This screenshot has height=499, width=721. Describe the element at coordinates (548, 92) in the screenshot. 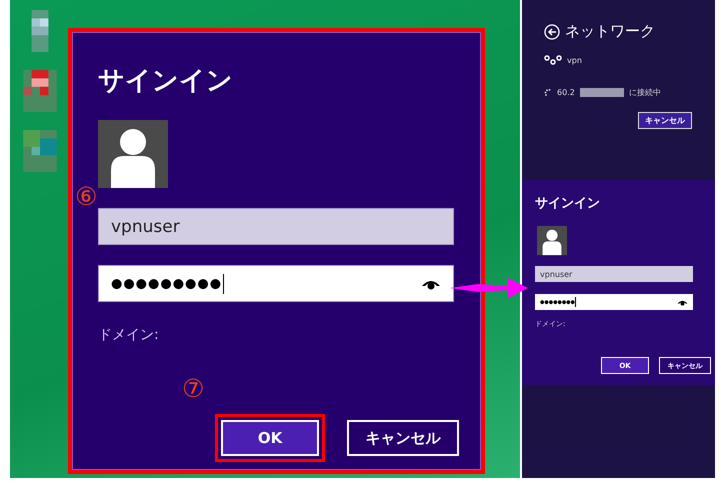

I see `spinner-icon` at that location.